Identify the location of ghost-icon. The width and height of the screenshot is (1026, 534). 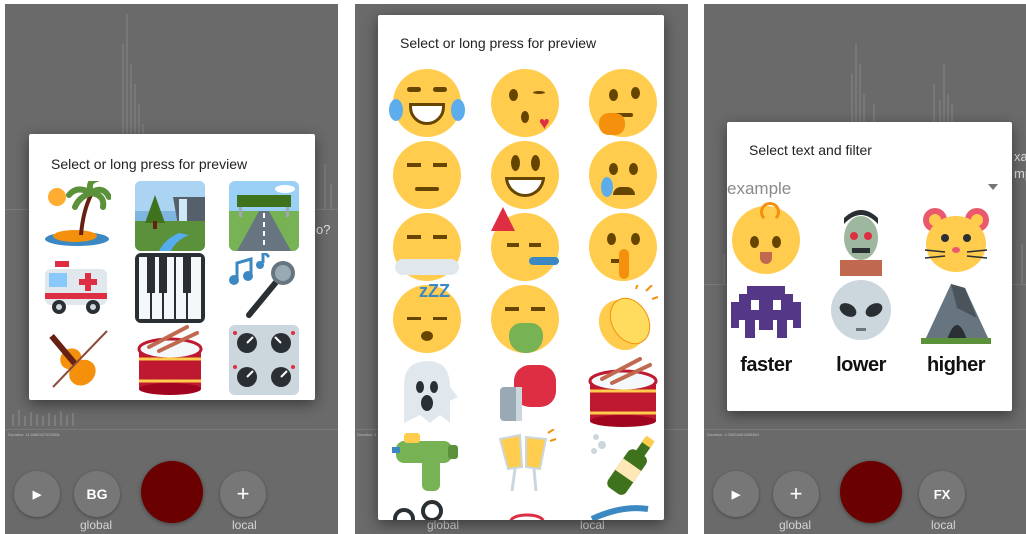
(427, 392).